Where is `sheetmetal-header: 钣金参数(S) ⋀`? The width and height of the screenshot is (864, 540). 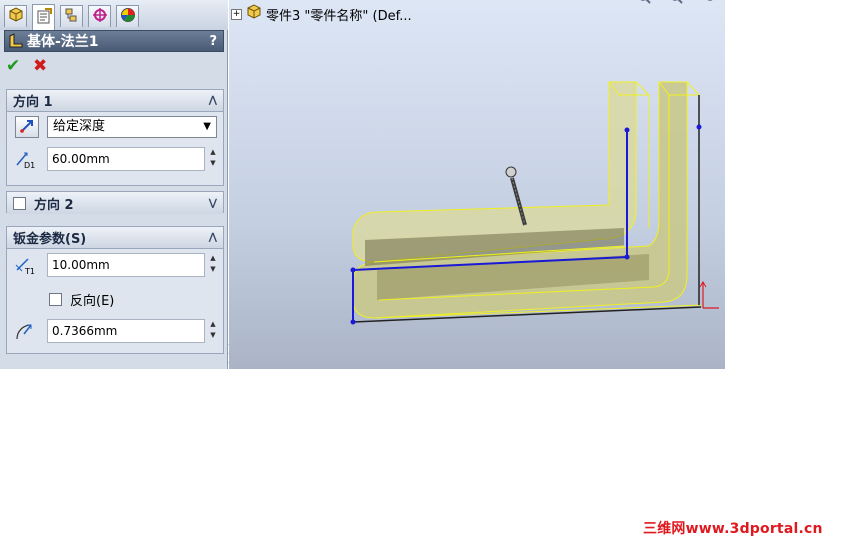 sheetmetal-header: 钣金参数(S) ⋀ is located at coordinates (115, 238).